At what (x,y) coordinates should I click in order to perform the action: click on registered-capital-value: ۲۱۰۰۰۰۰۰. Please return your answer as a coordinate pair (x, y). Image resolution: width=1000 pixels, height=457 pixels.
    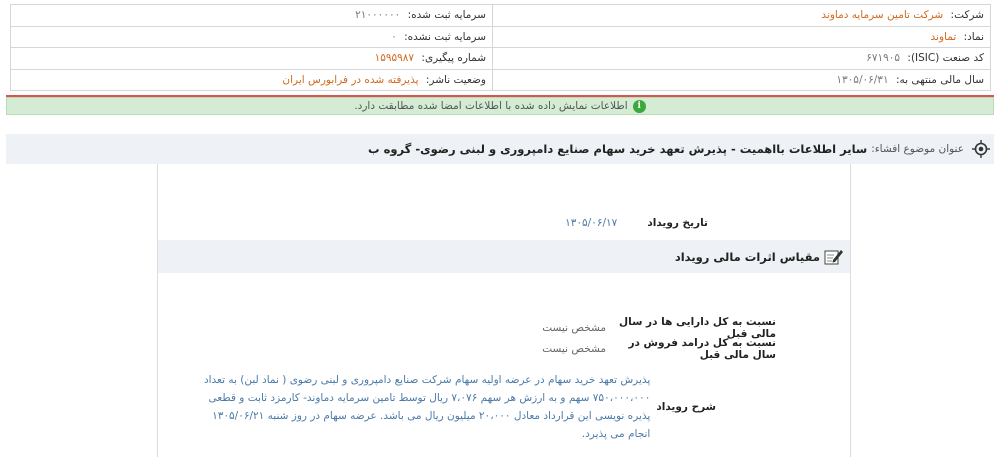
    Looking at the image, I should click on (378, 15).